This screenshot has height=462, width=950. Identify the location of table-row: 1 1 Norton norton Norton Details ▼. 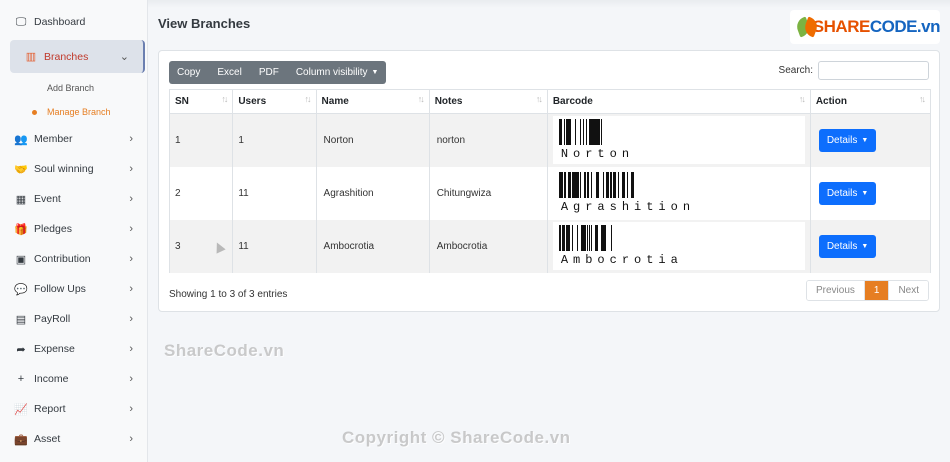
(550, 140).